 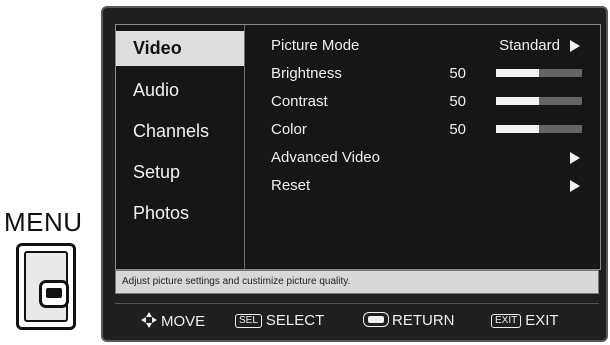 What do you see at coordinates (427, 102) in the screenshot?
I see `contrast-row: Contrast 50` at bounding box center [427, 102].